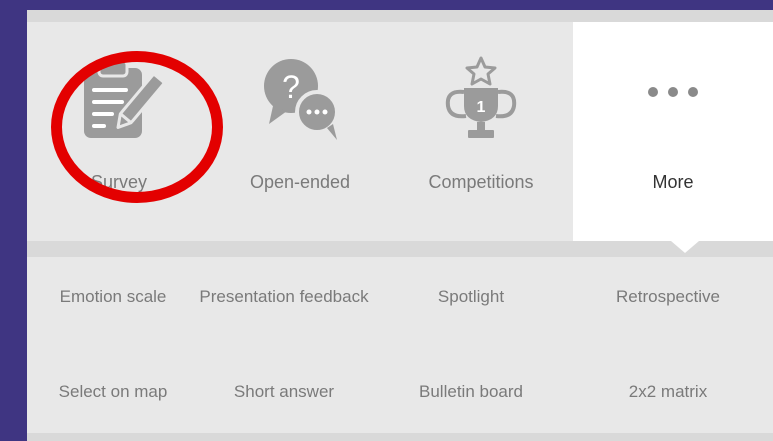  What do you see at coordinates (113, 297) in the screenshot?
I see `option-emotion-scale: Emotion scale` at bounding box center [113, 297].